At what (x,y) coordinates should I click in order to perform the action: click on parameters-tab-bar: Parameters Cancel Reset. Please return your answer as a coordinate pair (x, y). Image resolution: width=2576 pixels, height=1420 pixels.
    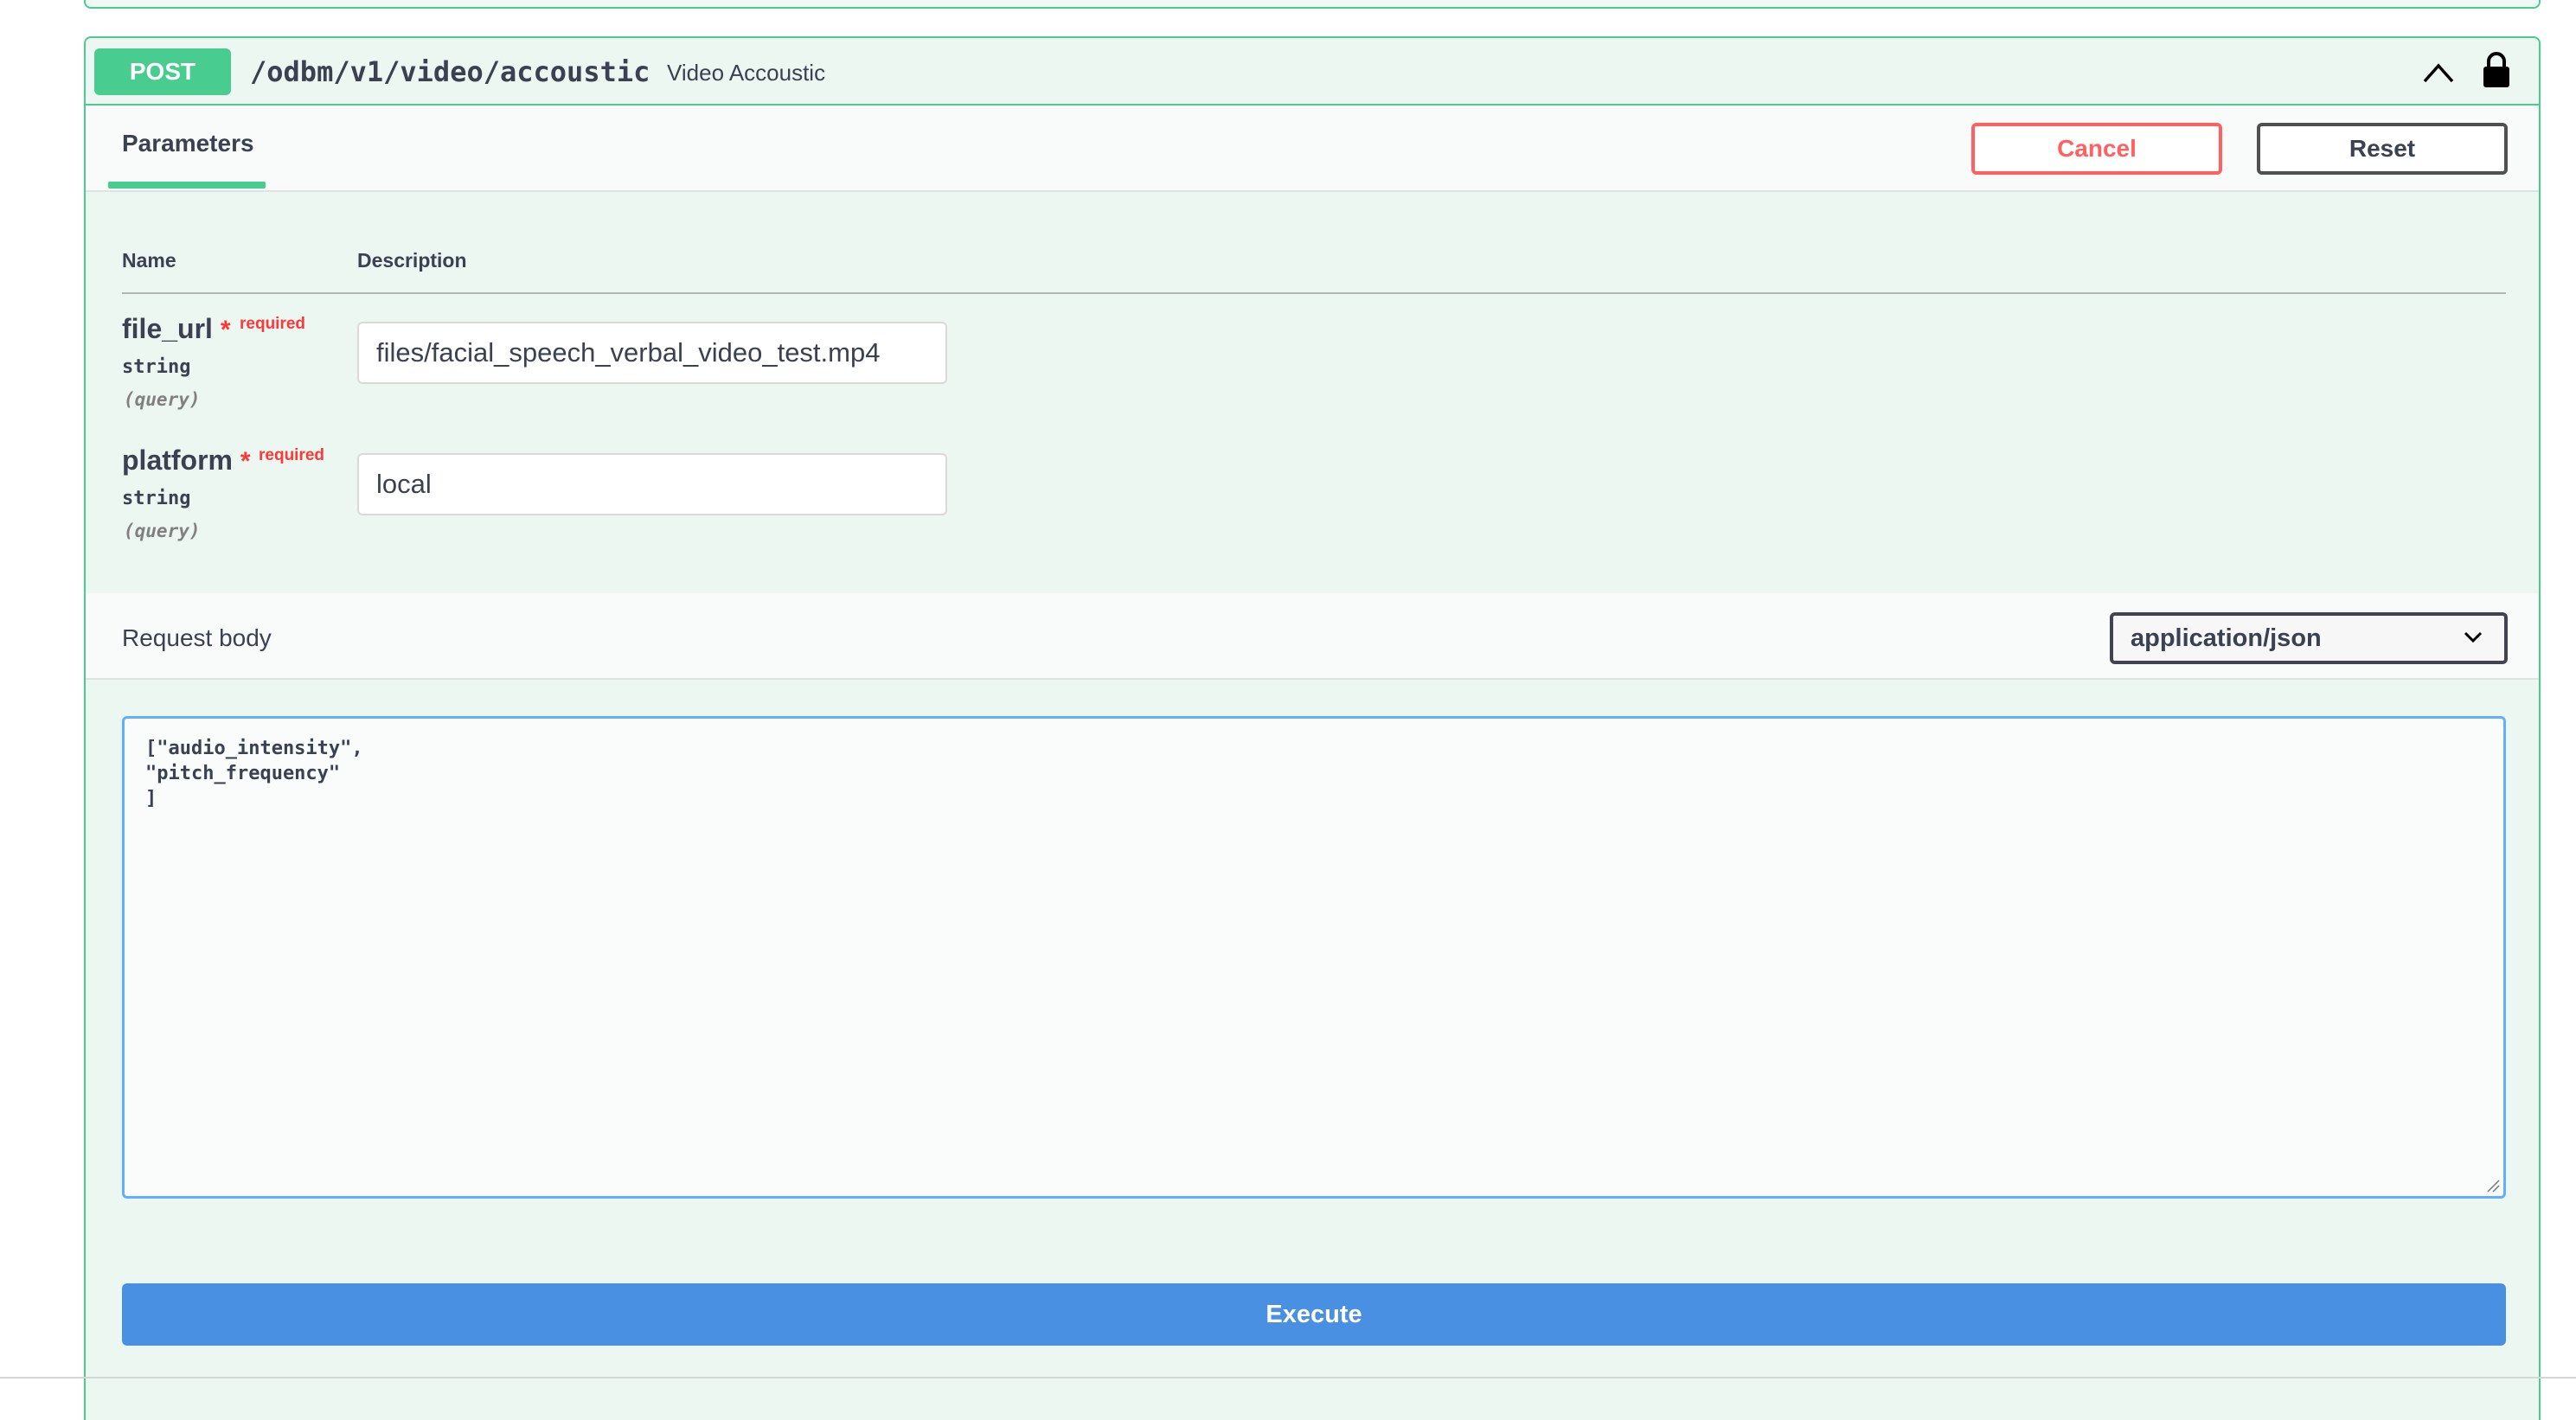
    Looking at the image, I should click on (1312, 149).